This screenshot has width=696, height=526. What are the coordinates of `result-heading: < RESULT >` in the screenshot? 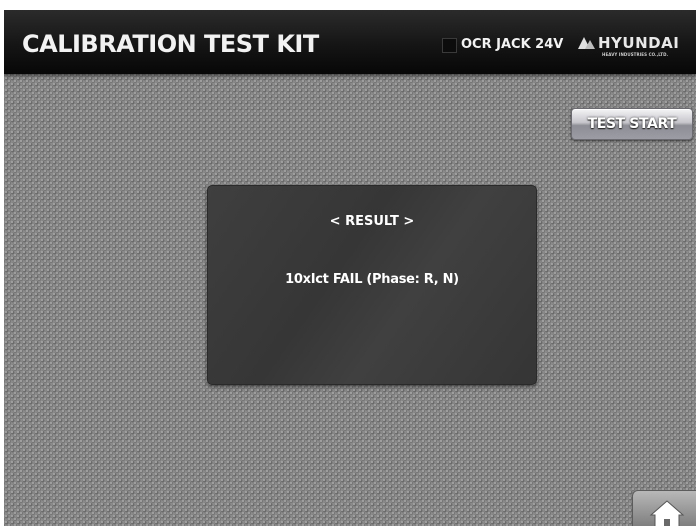 It's located at (372, 221).